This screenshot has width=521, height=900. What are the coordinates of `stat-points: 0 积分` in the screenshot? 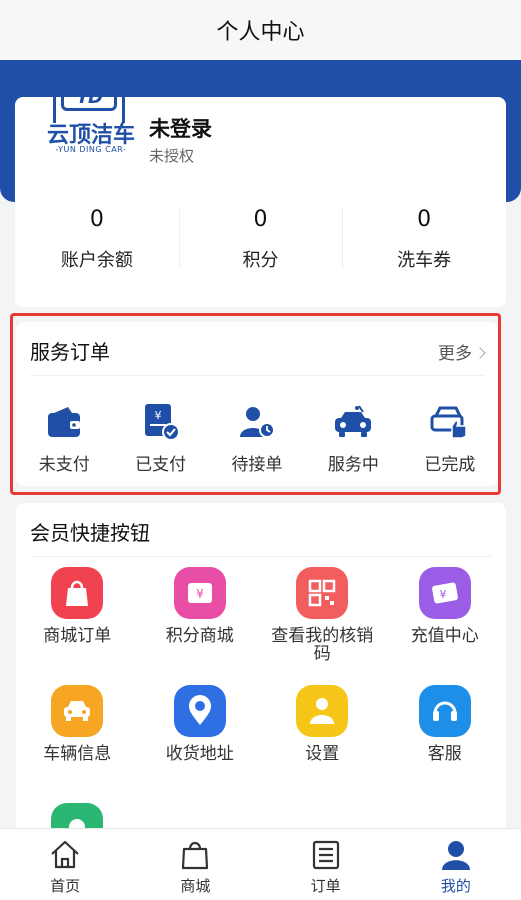 It's located at (260, 243).